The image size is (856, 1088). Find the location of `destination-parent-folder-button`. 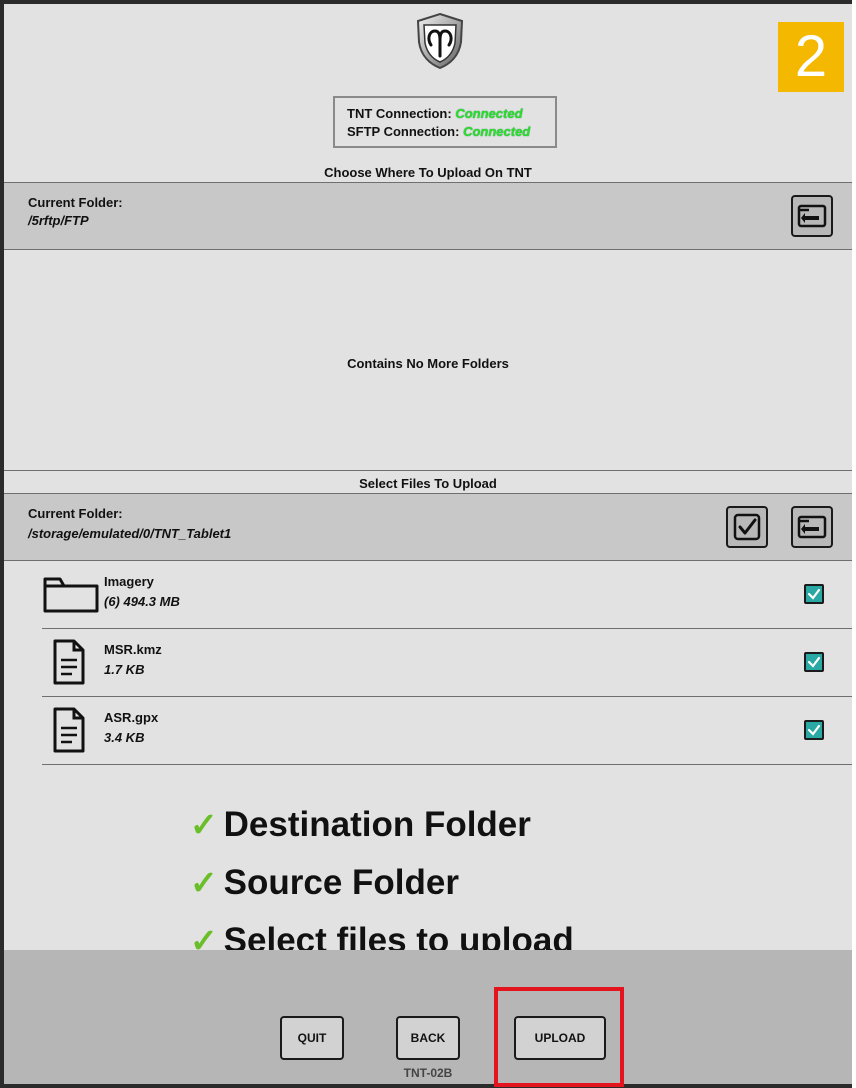

destination-parent-folder-button is located at coordinates (812, 216).